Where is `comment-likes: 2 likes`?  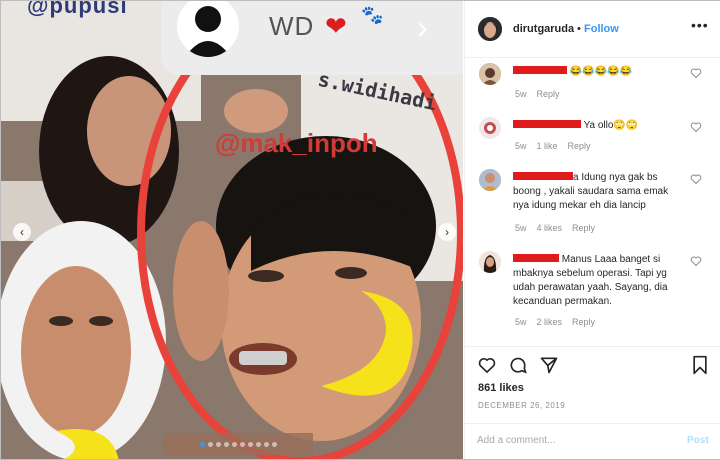
comment-likes: 2 likes is located at coordinates (550, 322).